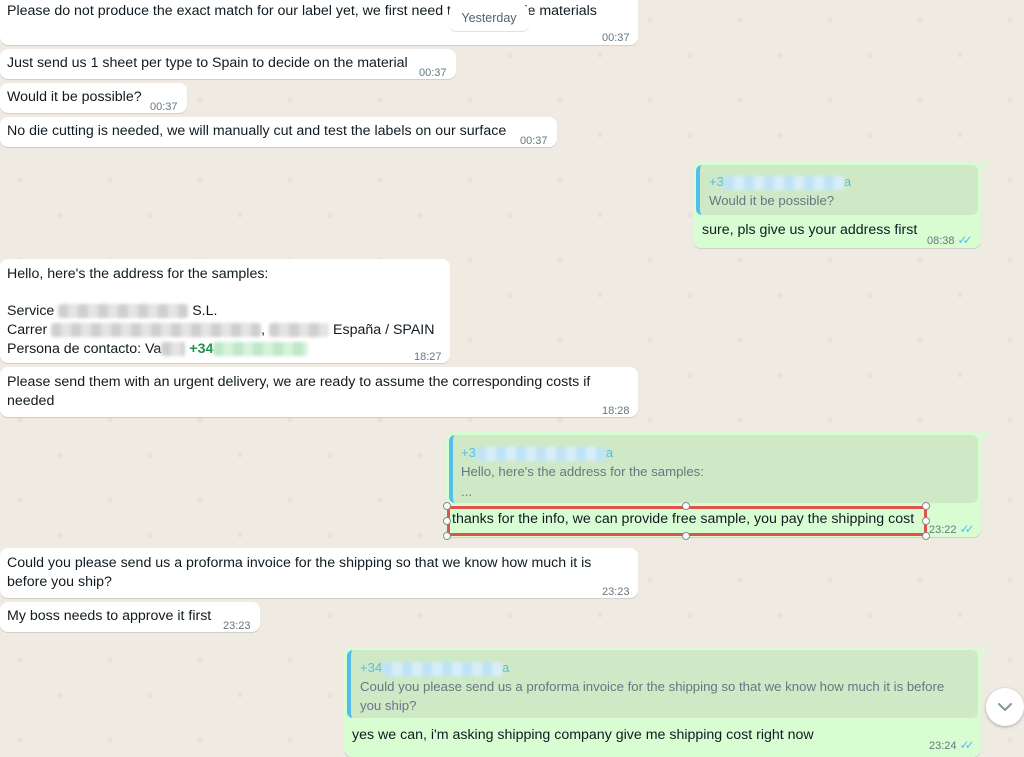 This screenshot has width=1024, height=757. Describe the element at coordinates (74, 97) in the screenshot. I see `message-text: Would it be possible?` at that location.